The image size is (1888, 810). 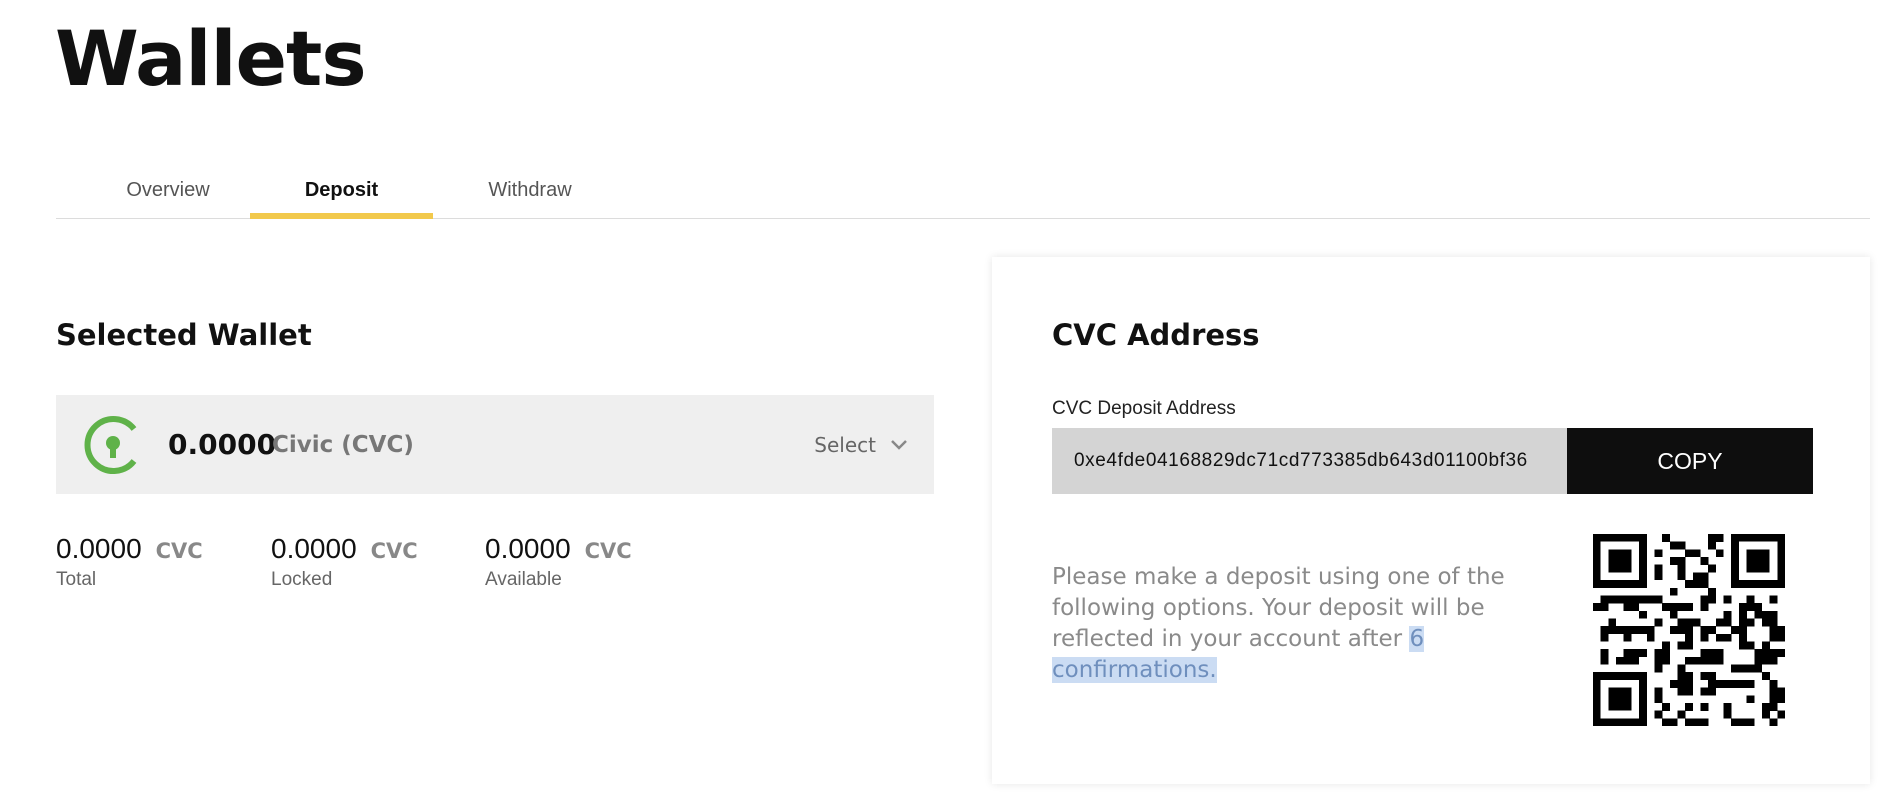 What do you see at coordinates (899, 444) in the screenshot?
I see `chevron-down-icon` at bounding box center [899, 444].